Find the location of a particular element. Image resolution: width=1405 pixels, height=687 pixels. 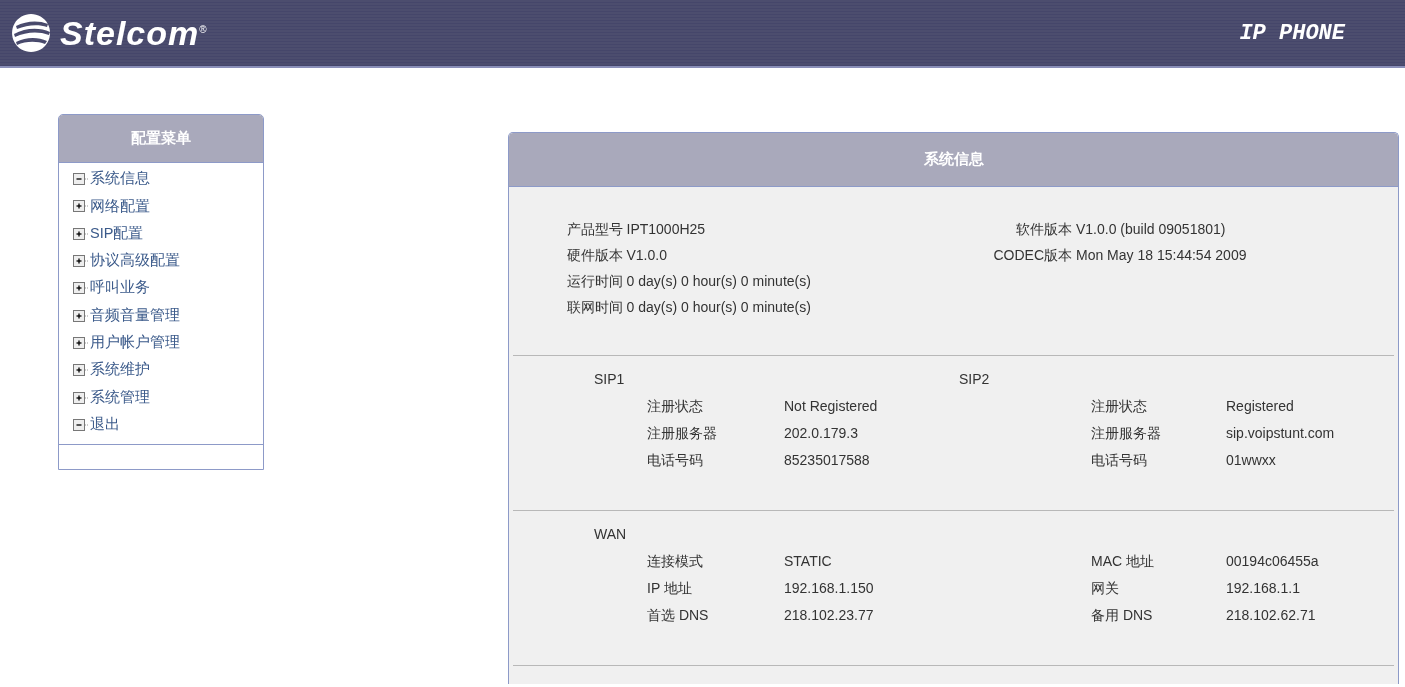

field-value: 218.102.62.71 is located at coordinates (1271, 615).